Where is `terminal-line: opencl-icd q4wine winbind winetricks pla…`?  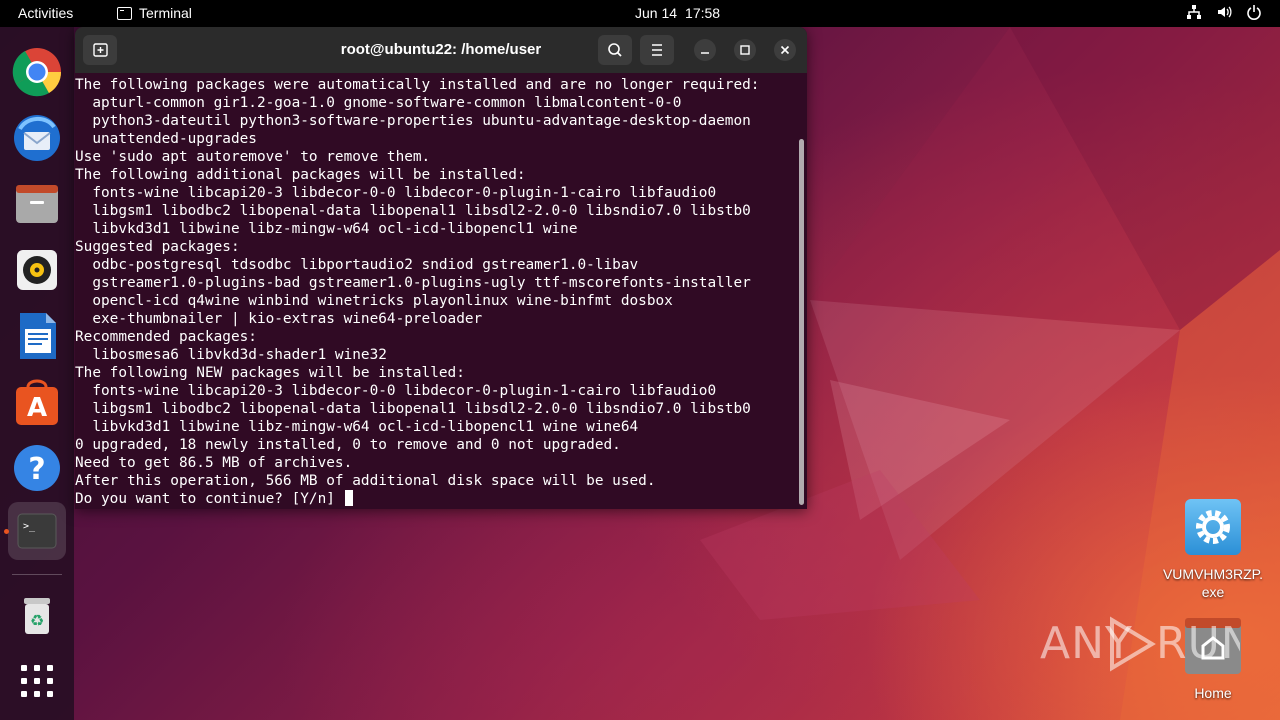
terminal-line: opencl-icd q4wine winbind winetricks pla… is located at coordinates (374, 301).